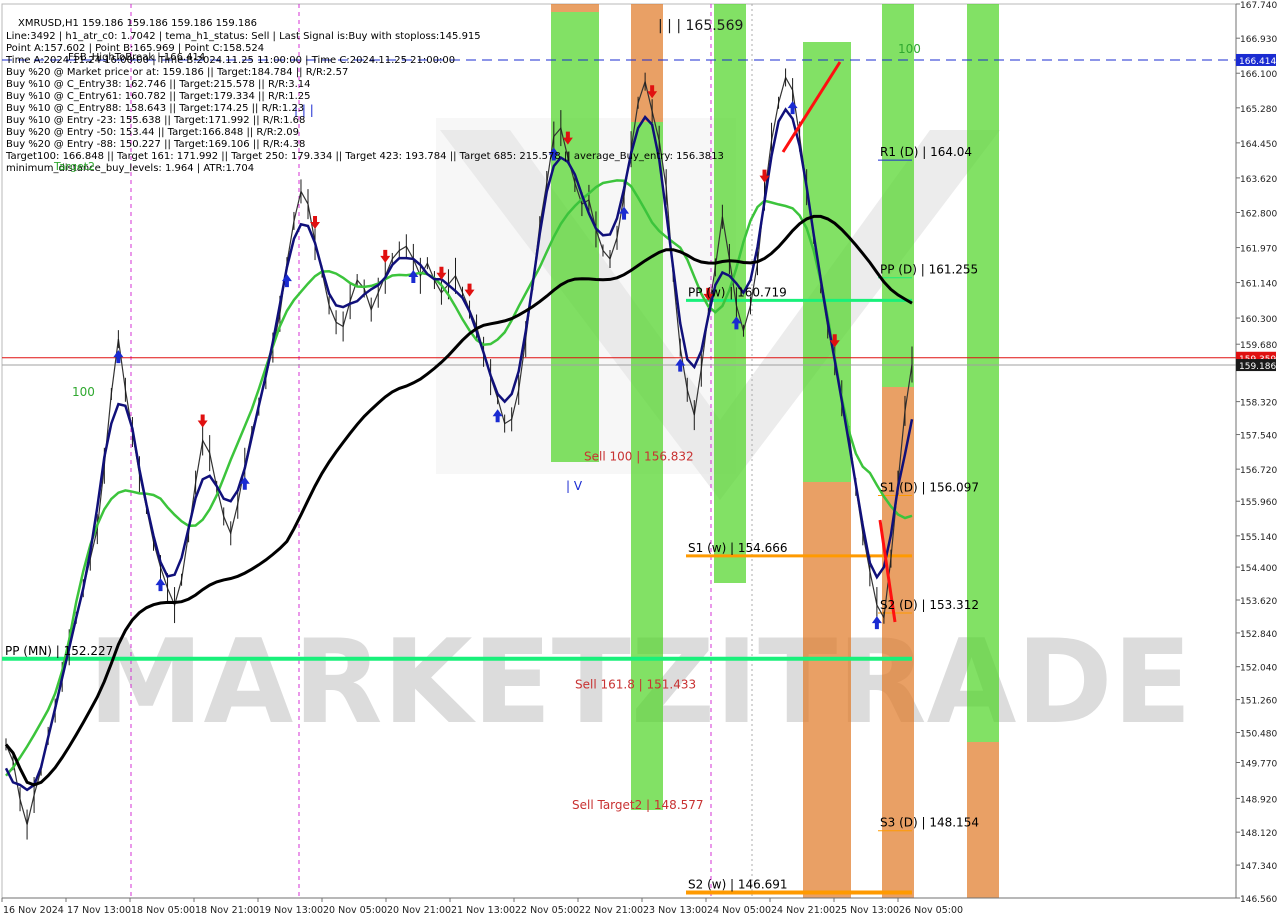 The height and width of the screenshot is (924, 1280). What do you see at coordinates (1258, 145) in the screenshot?
I see `y-tick-label-4: 164.450` at bounding box center [1258, 145].